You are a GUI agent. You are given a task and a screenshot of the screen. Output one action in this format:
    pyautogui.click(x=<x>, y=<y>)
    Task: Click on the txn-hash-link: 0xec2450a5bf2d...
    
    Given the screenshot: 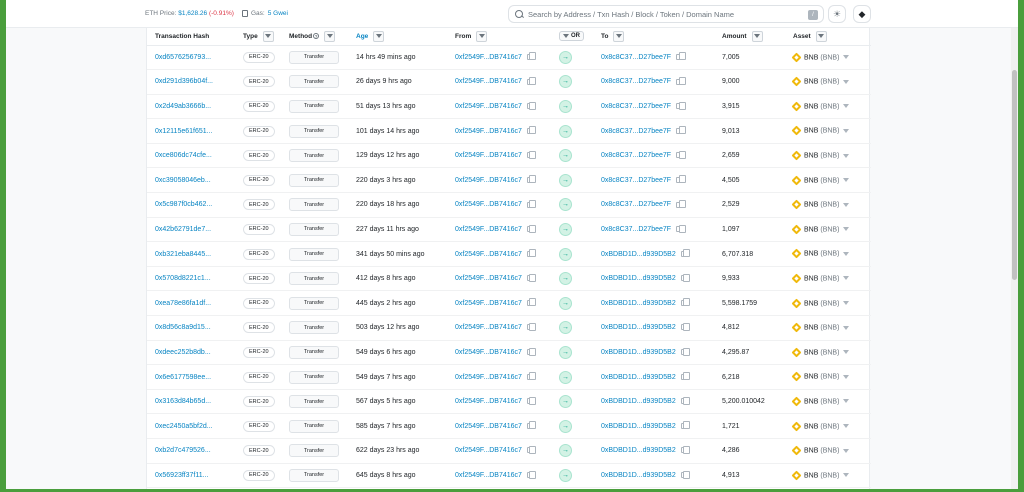 What is the action you would take?
    pyautogui.click(x=184, y=426)
    